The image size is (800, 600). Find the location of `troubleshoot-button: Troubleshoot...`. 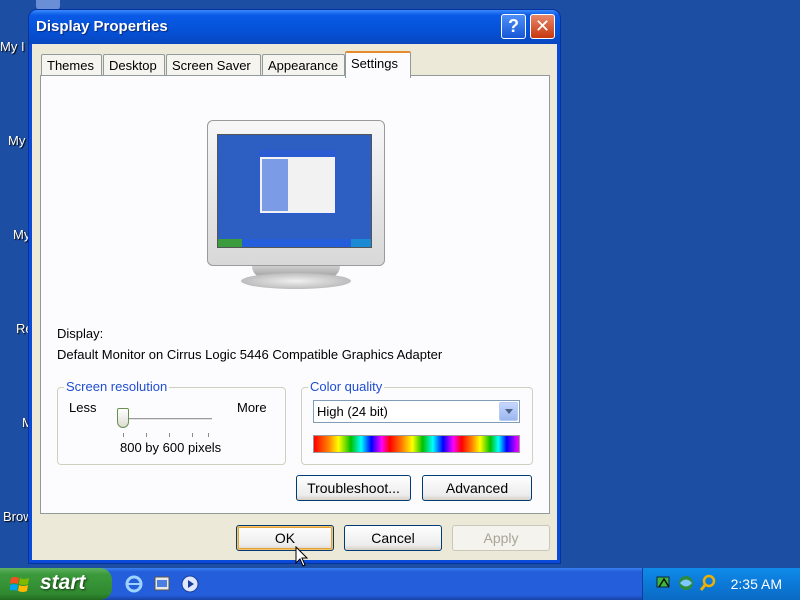

troubleshoot-button: Troubleshoot... is located at coordinates (353, 488).